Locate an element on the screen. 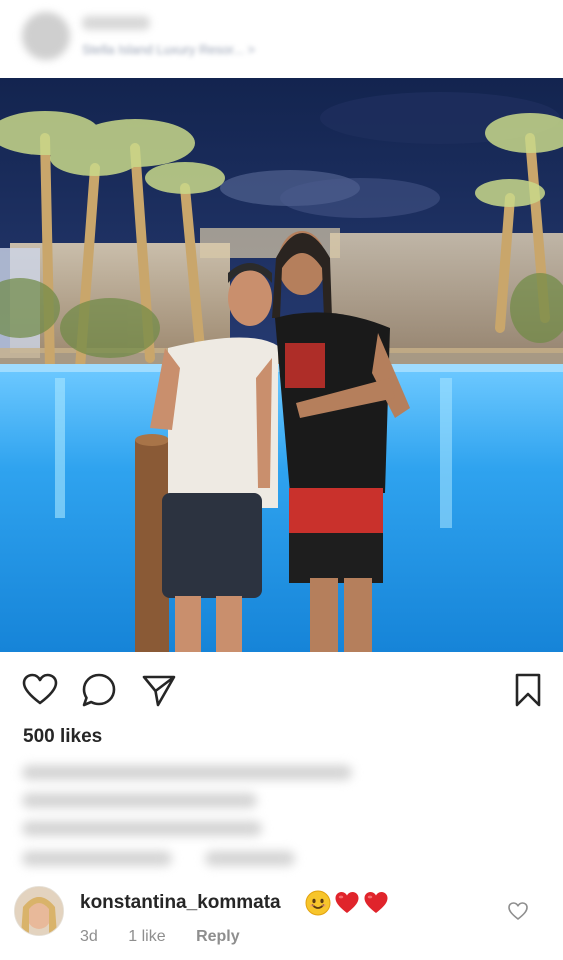  comment-bubble-icon is located at coordinates (99, 690).